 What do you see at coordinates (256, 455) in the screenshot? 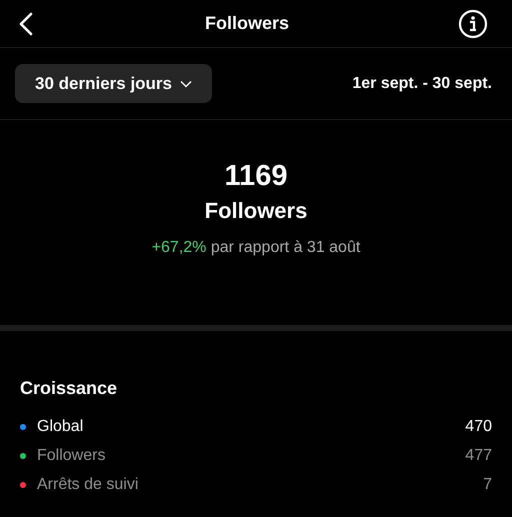
I see `legend-row: Followers 477` at bounding box center [256, 455].